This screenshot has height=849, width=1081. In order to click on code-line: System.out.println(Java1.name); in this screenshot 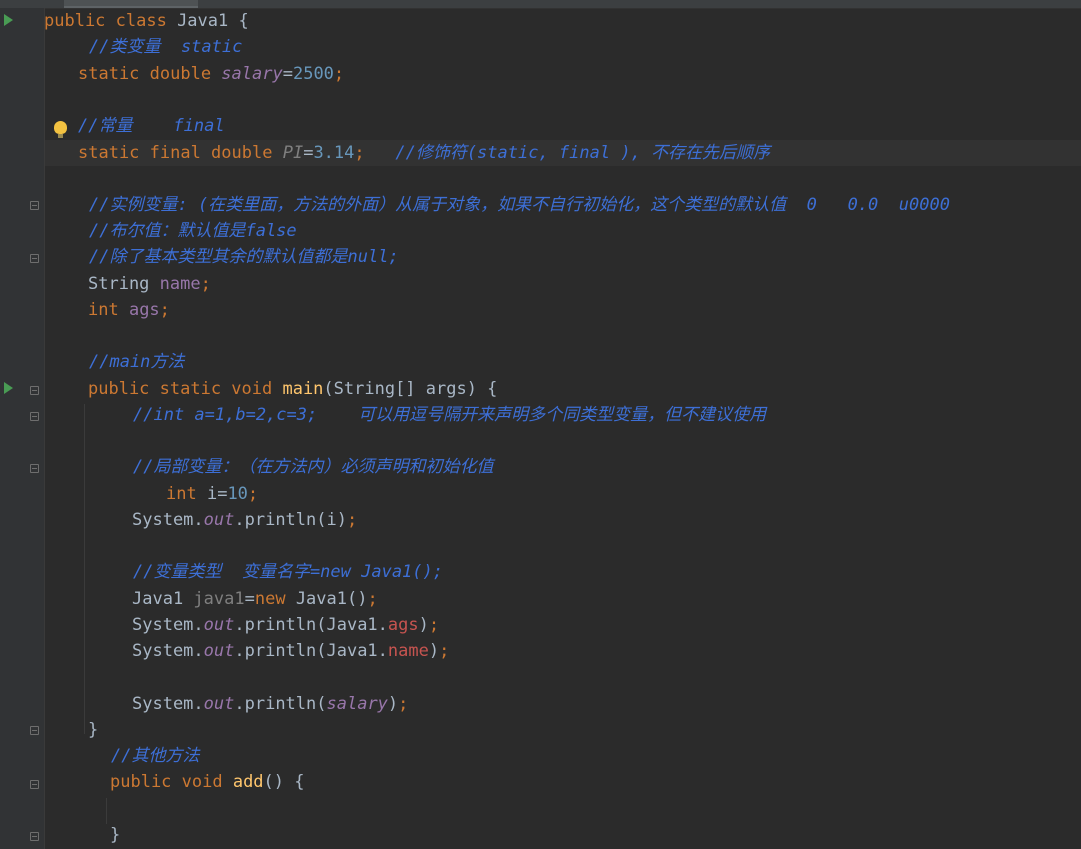, I will do `click(290, 651)`.